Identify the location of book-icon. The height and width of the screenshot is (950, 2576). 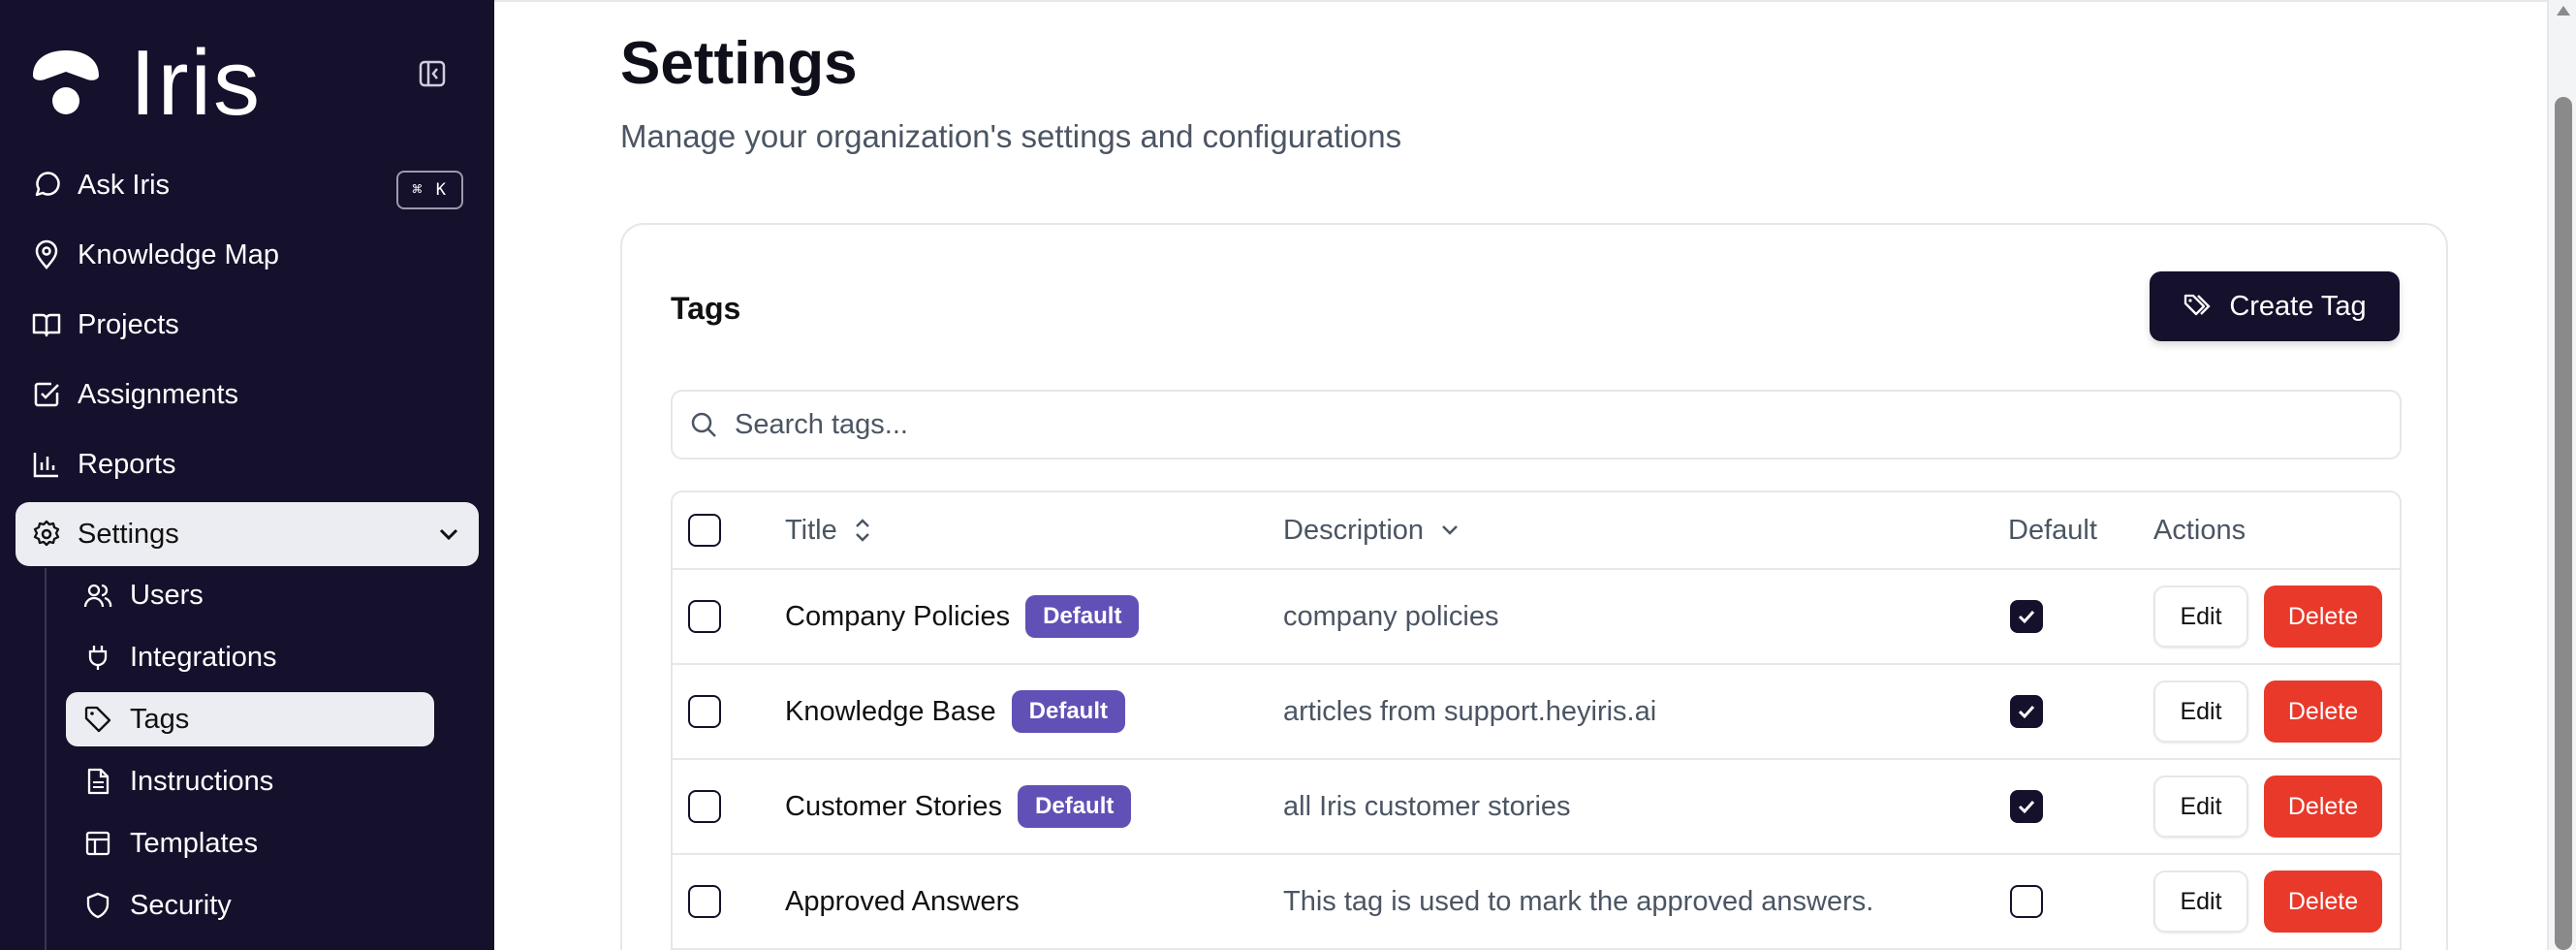
(46, 325).